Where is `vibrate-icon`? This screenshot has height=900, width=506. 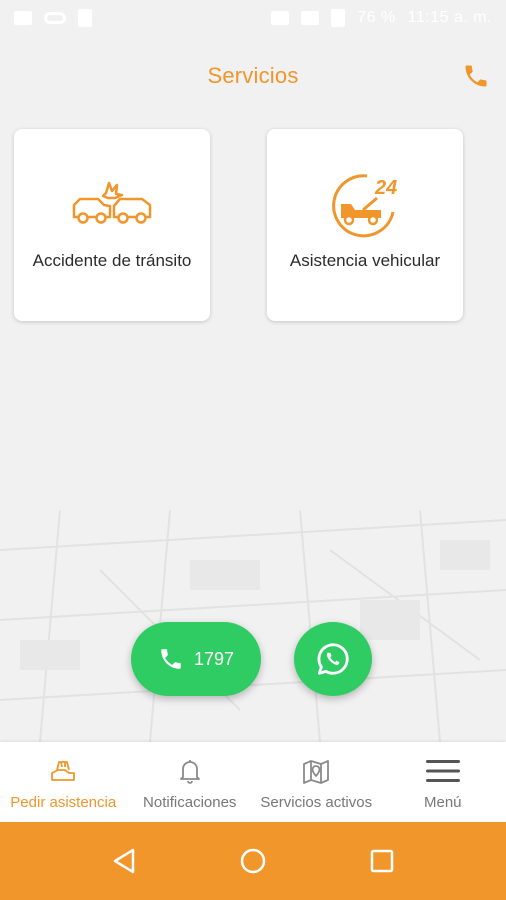 vibrate-icon is located at coordinates (280, 18).